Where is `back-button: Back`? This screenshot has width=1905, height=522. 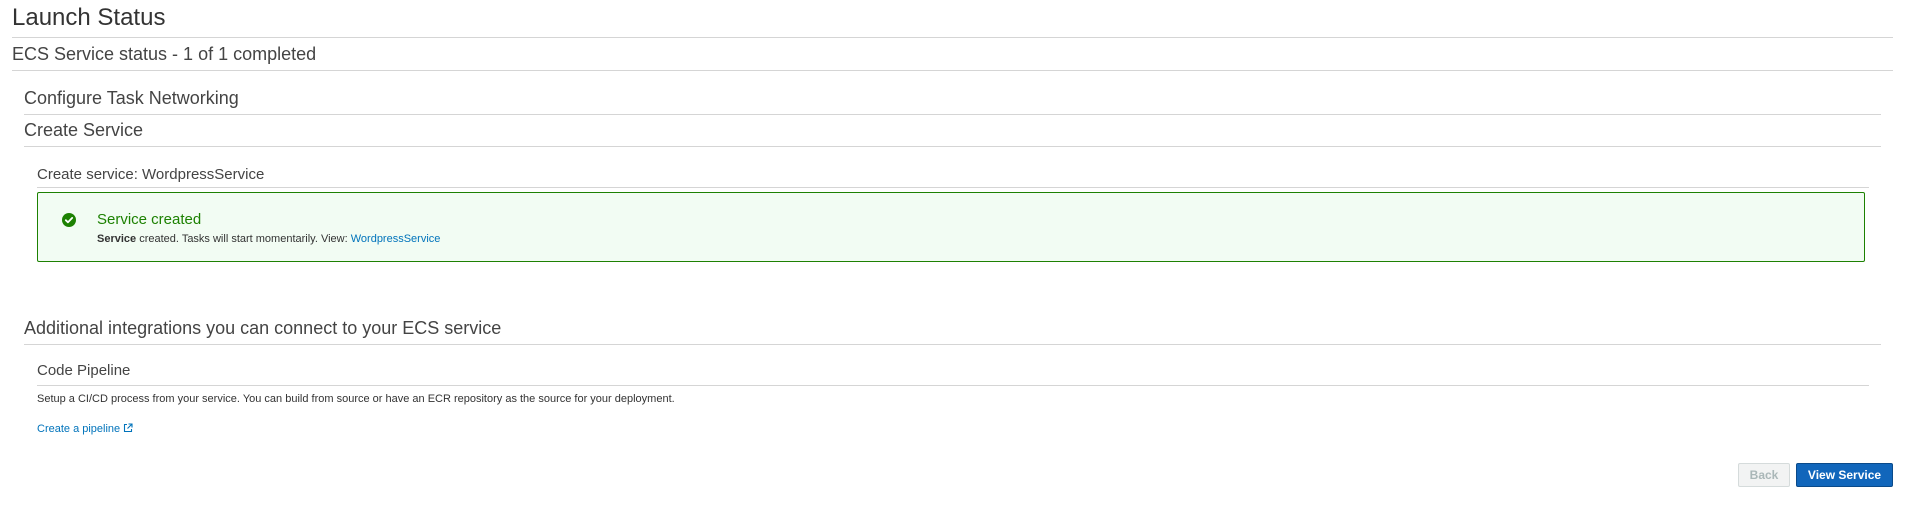 back-button: Back is located at coordinates (1764, 475).